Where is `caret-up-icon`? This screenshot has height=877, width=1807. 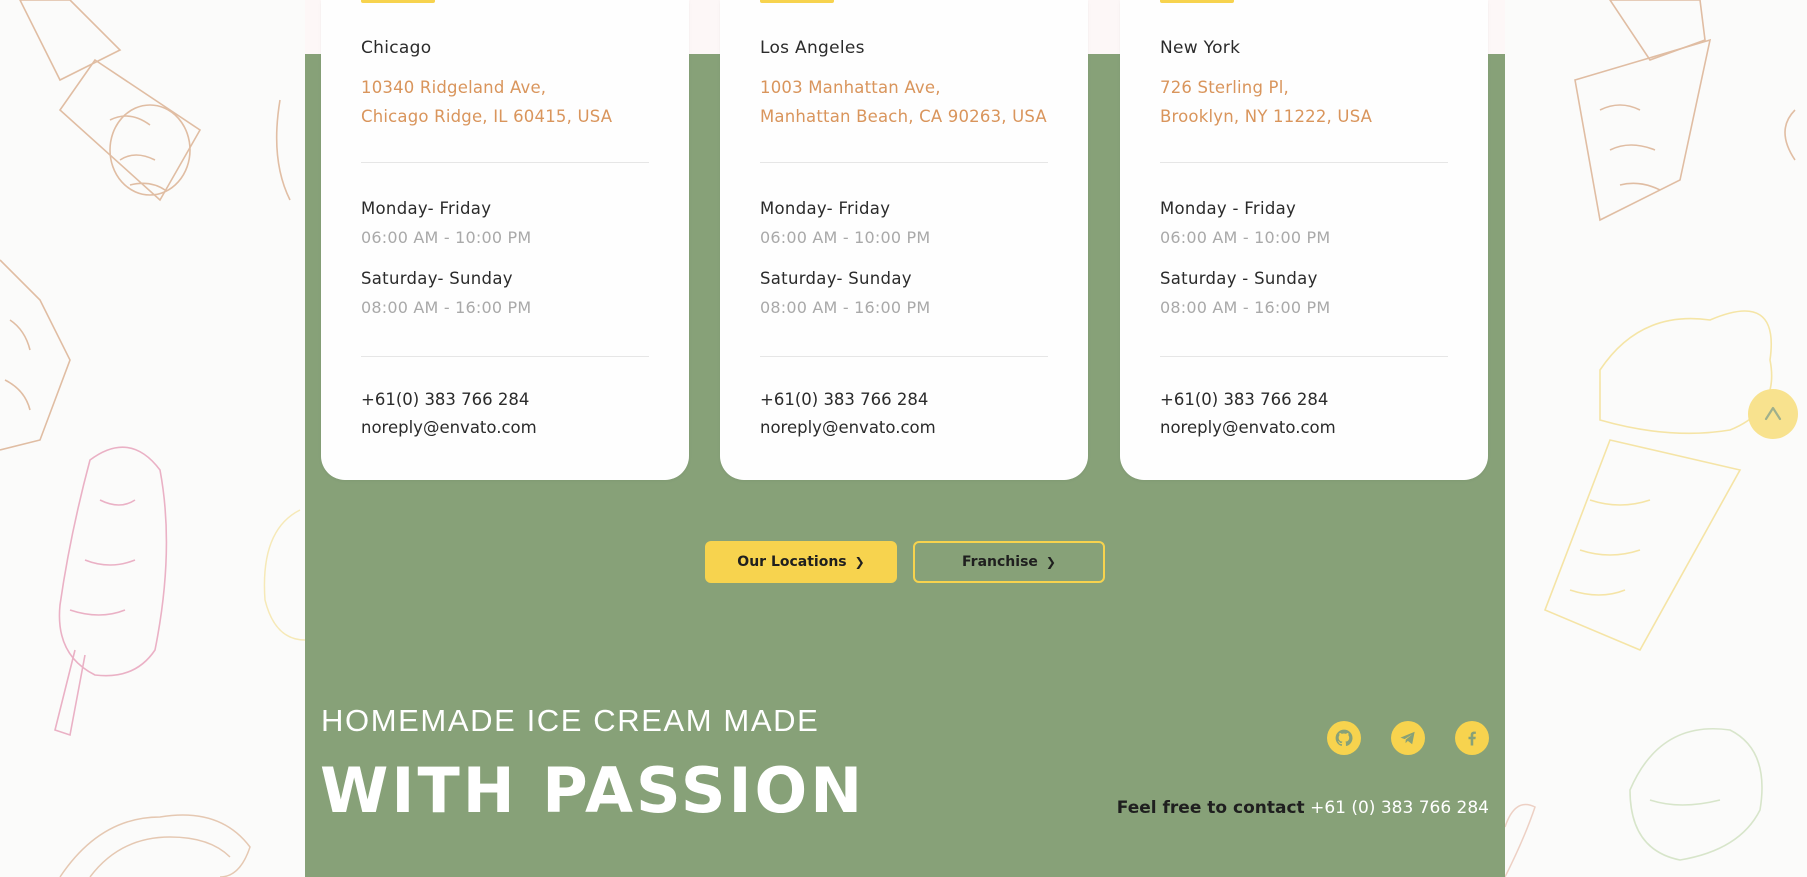
caret-up-icon is located at coordinates (1773, 413).